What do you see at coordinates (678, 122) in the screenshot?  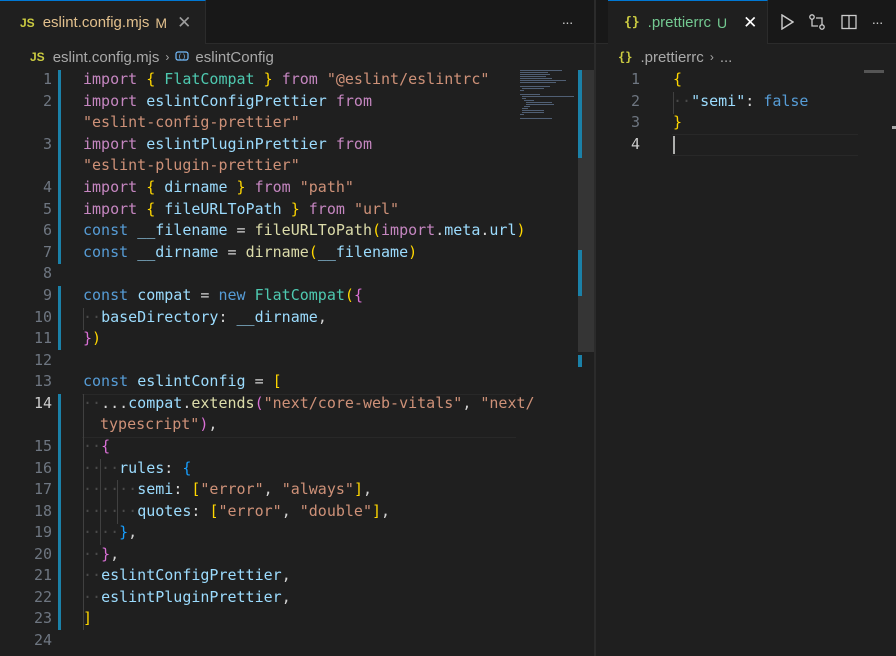 I see `code-line-3: }` at bounding box center [678, 122].